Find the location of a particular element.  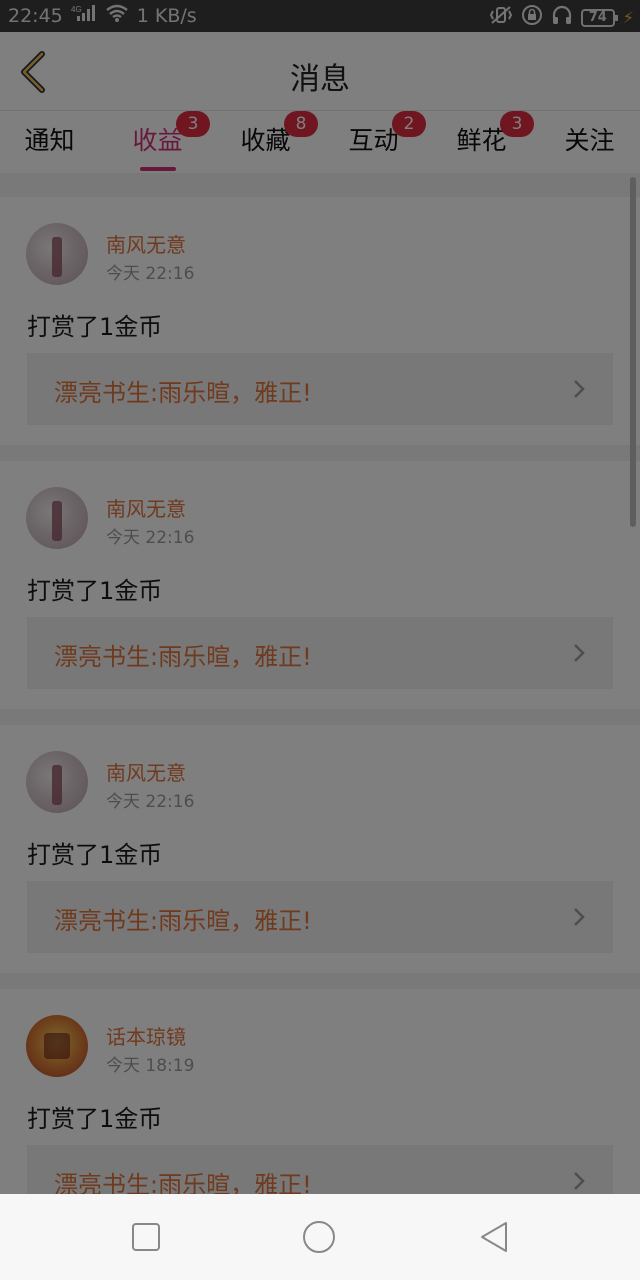

tab-favorites: 收藏 8 is located at coordinates (265, 134).